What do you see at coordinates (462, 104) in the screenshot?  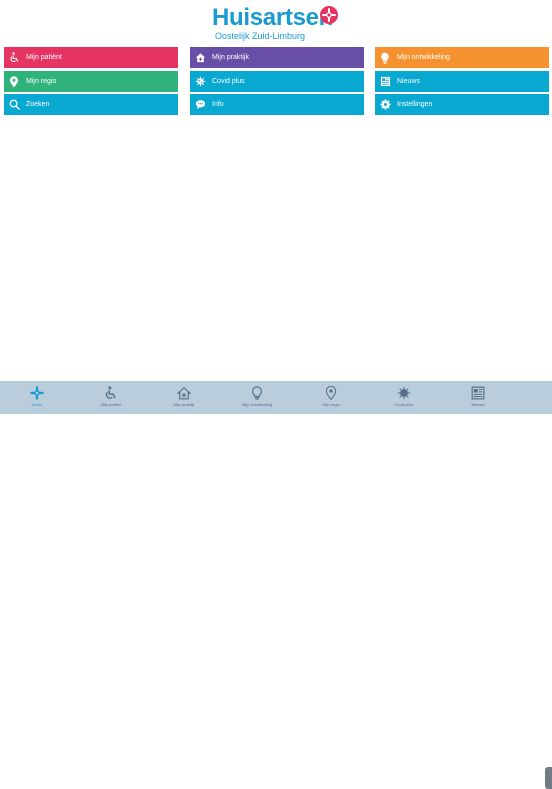 I see `tile-instellingen: Instellingen` at bounding box center [462, 104].